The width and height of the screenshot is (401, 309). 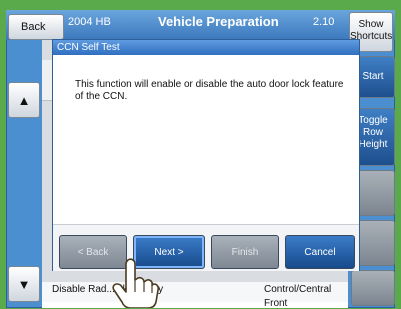 I want to click on page-title: Vehicle Preparation, so click(x=218, y=21).